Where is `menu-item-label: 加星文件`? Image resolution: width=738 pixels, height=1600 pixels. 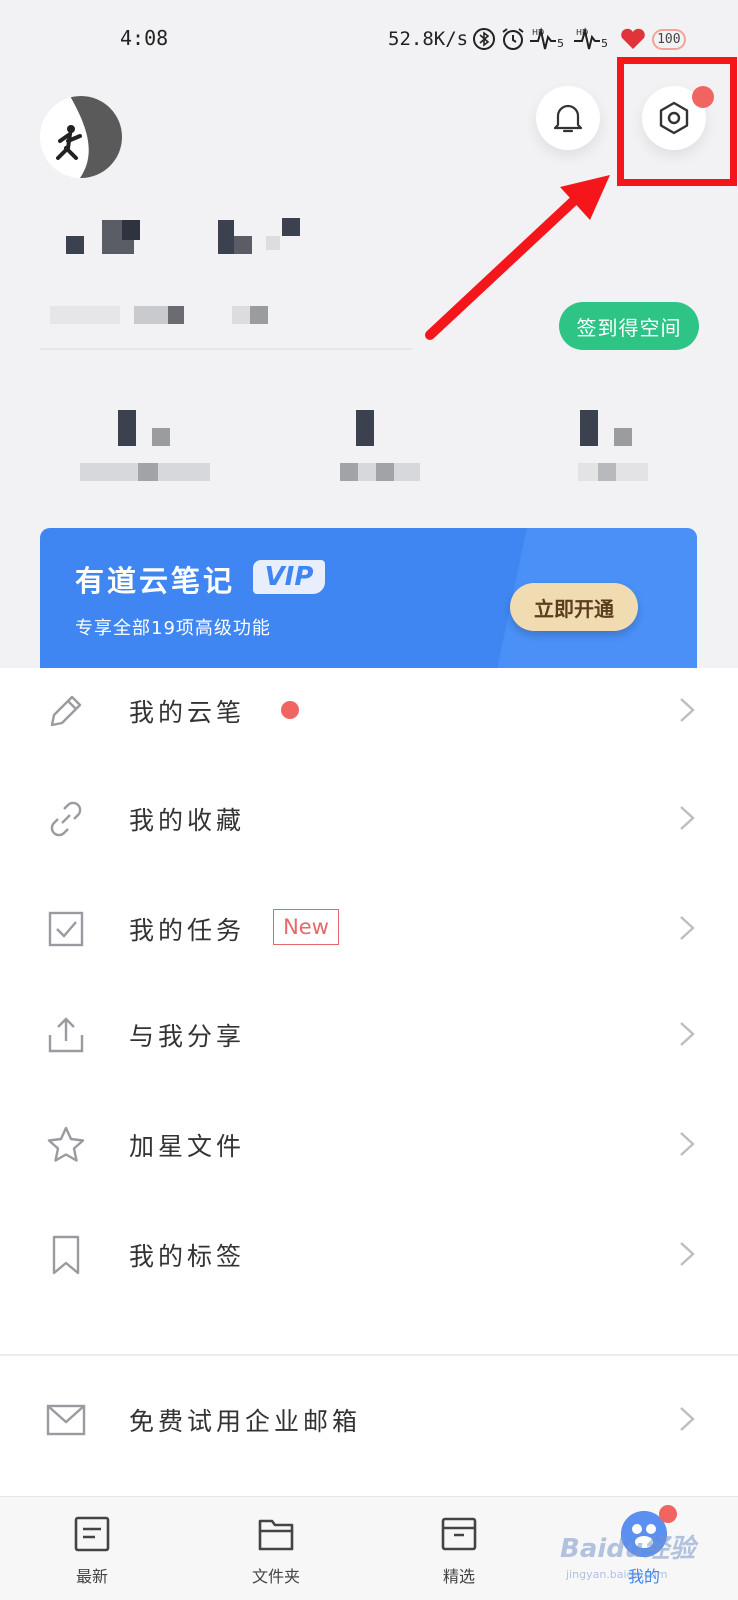
menu-item-label: 加星文件 is located at coordinates (187, 1146).